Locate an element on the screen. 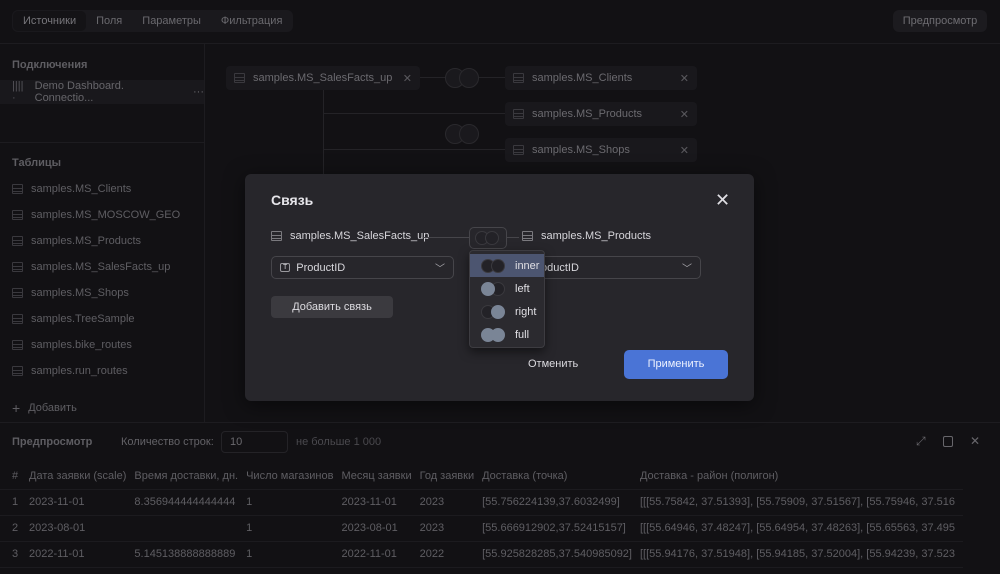 The width and height of the screenshot is (1000, 574). table-item: samples.MS_MOSCOW_GEO is located at coordinates (96, 215).